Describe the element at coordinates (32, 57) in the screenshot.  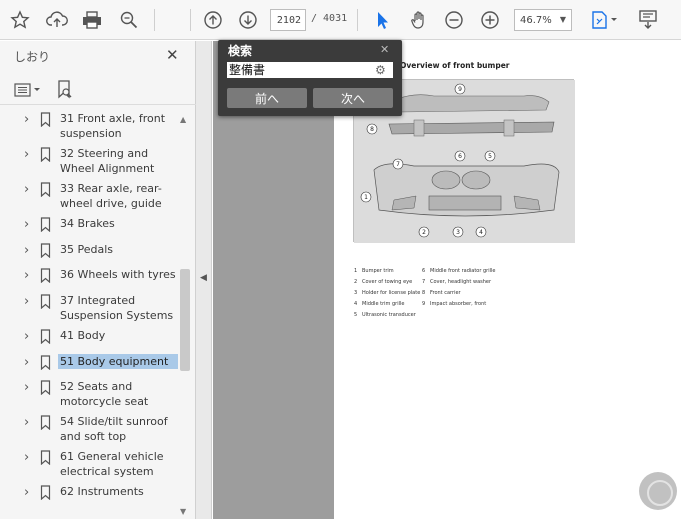
I see `panel-title: しおり` at that location.